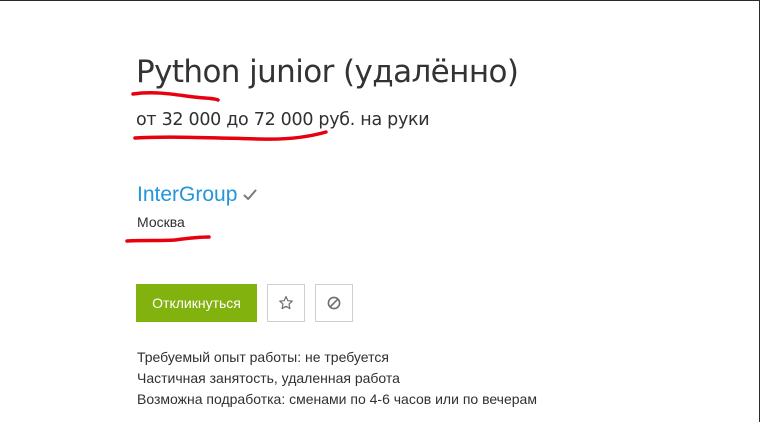 The width and height of the screenshot is (760, 422). Describe the element at coordinates (380, 0) in the screenshot. I see `window-edge-top` at that location.